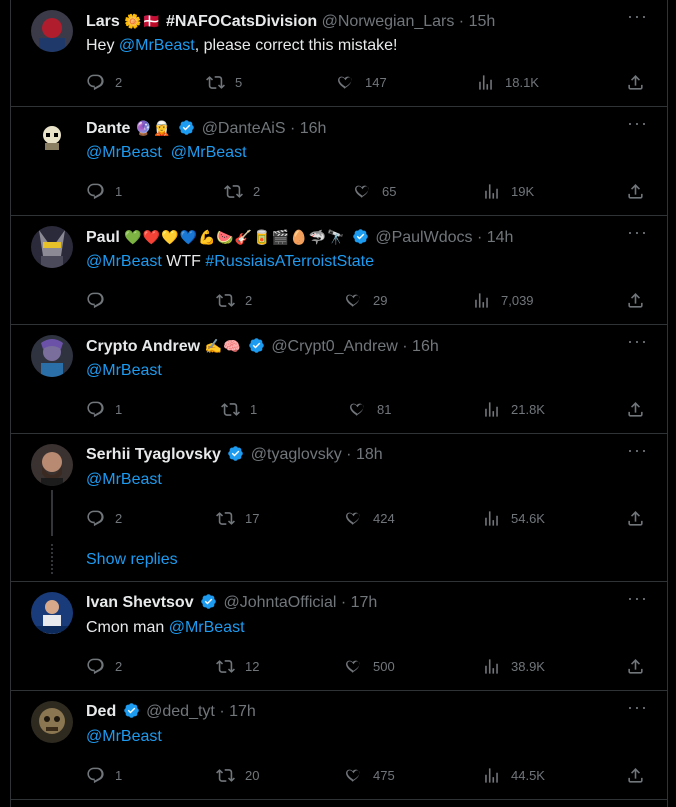 This screenshot has height=807, width=676. What do you see at coordinates (369, 775) in the screenshot?
I see `like-button: 475` at bounding box center [369, 775].